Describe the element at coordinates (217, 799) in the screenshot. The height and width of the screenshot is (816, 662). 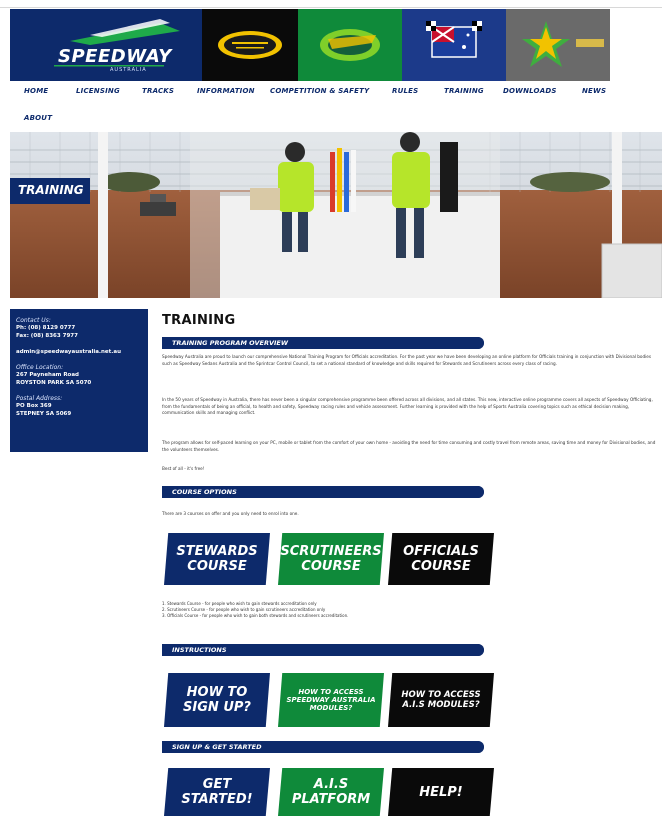
I see `get-started-line2: STARTED!` at that location.